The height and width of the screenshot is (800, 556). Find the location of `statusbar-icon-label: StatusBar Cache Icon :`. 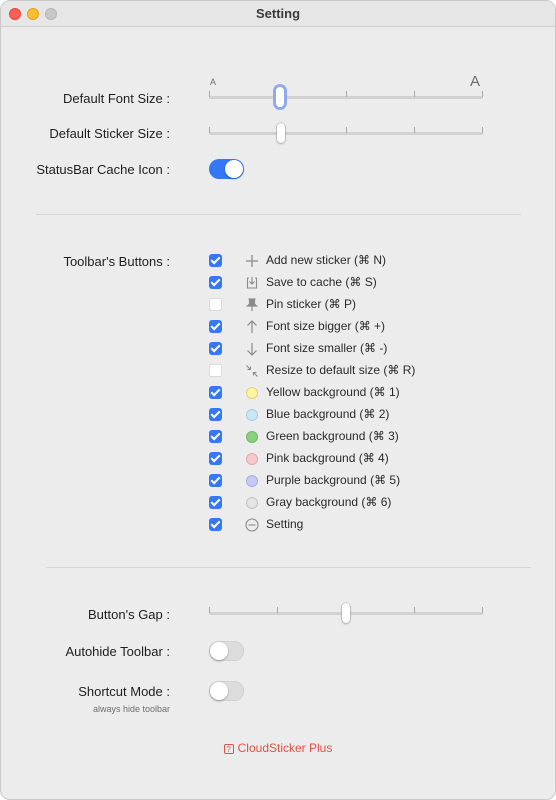

statusbar-icon-label: StatusBar Cache Icon : is located at coordinates (103, 169).